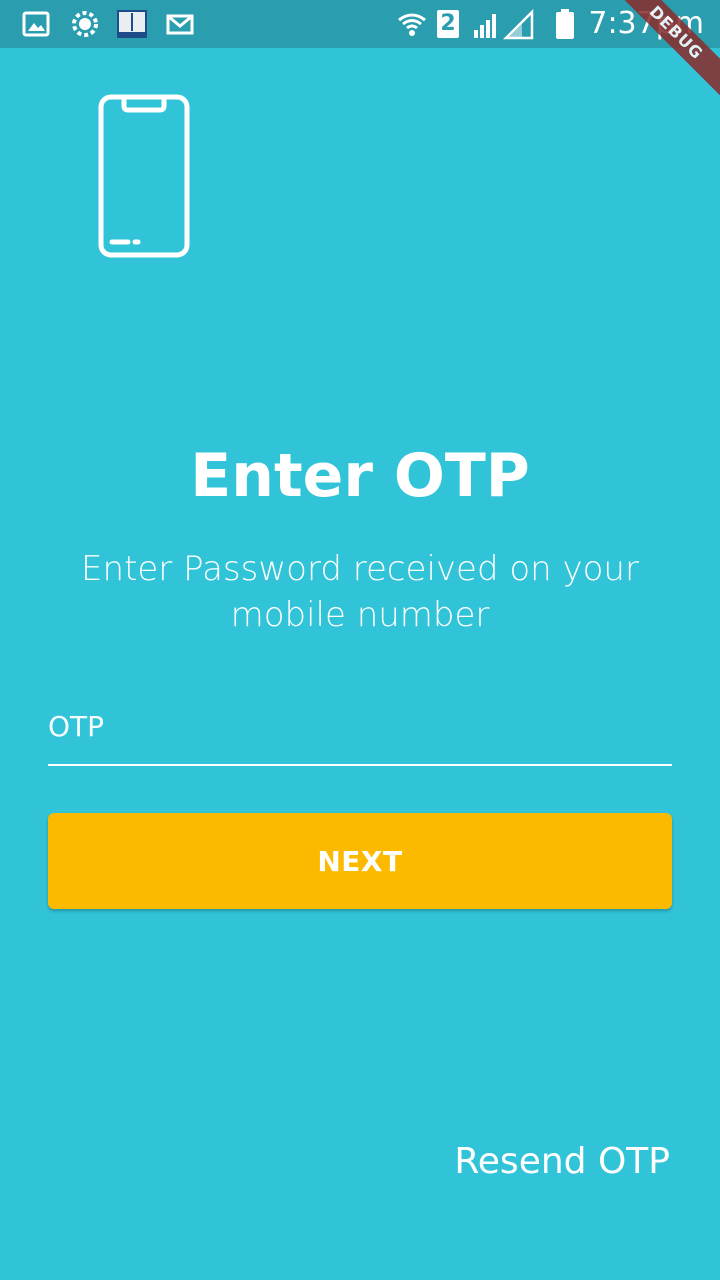 The image size is (720, 1280). I want to click on mail-icon, so click(180, 24).